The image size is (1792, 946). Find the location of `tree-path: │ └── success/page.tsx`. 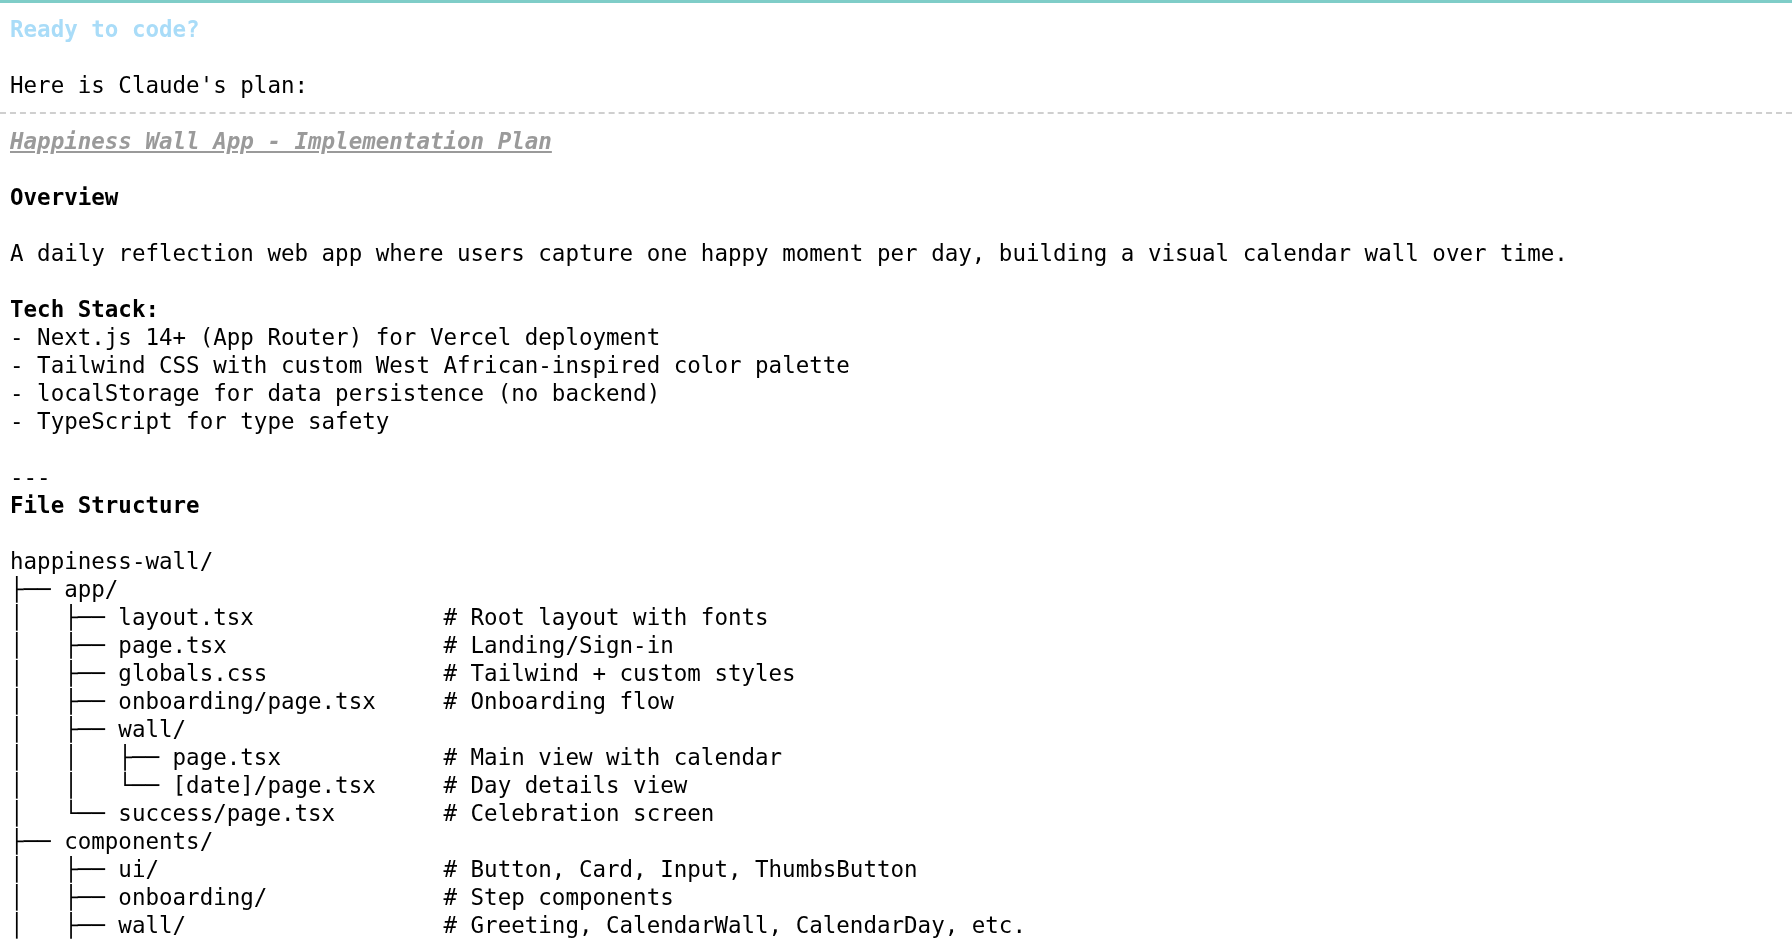

tree-path: │ └── success/page.tsx is located at coordinates (173, 813).